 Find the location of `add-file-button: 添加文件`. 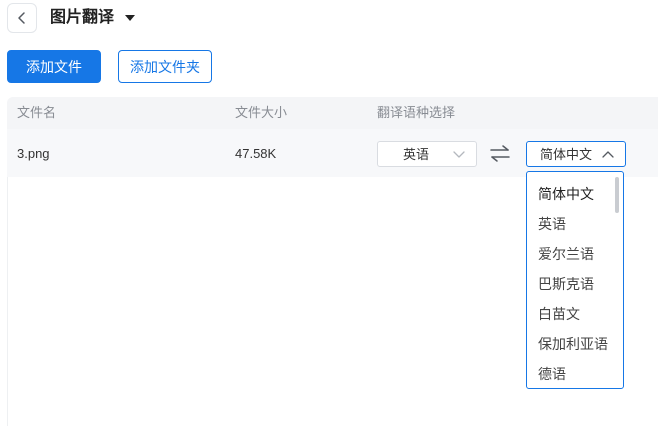

add-file-button: 添加文件 is located at coordinates (54, 66).